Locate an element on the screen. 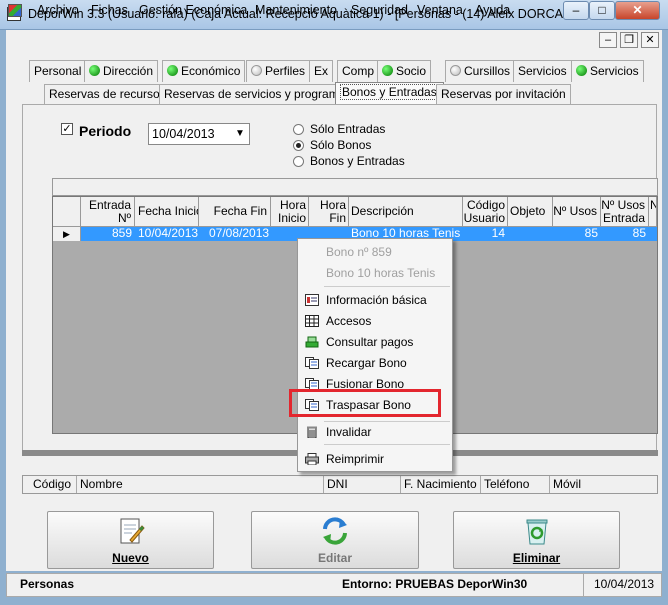 This screenshot has width=668, height=605. header-text: Nº Usos is located at coordinates (575, 211).